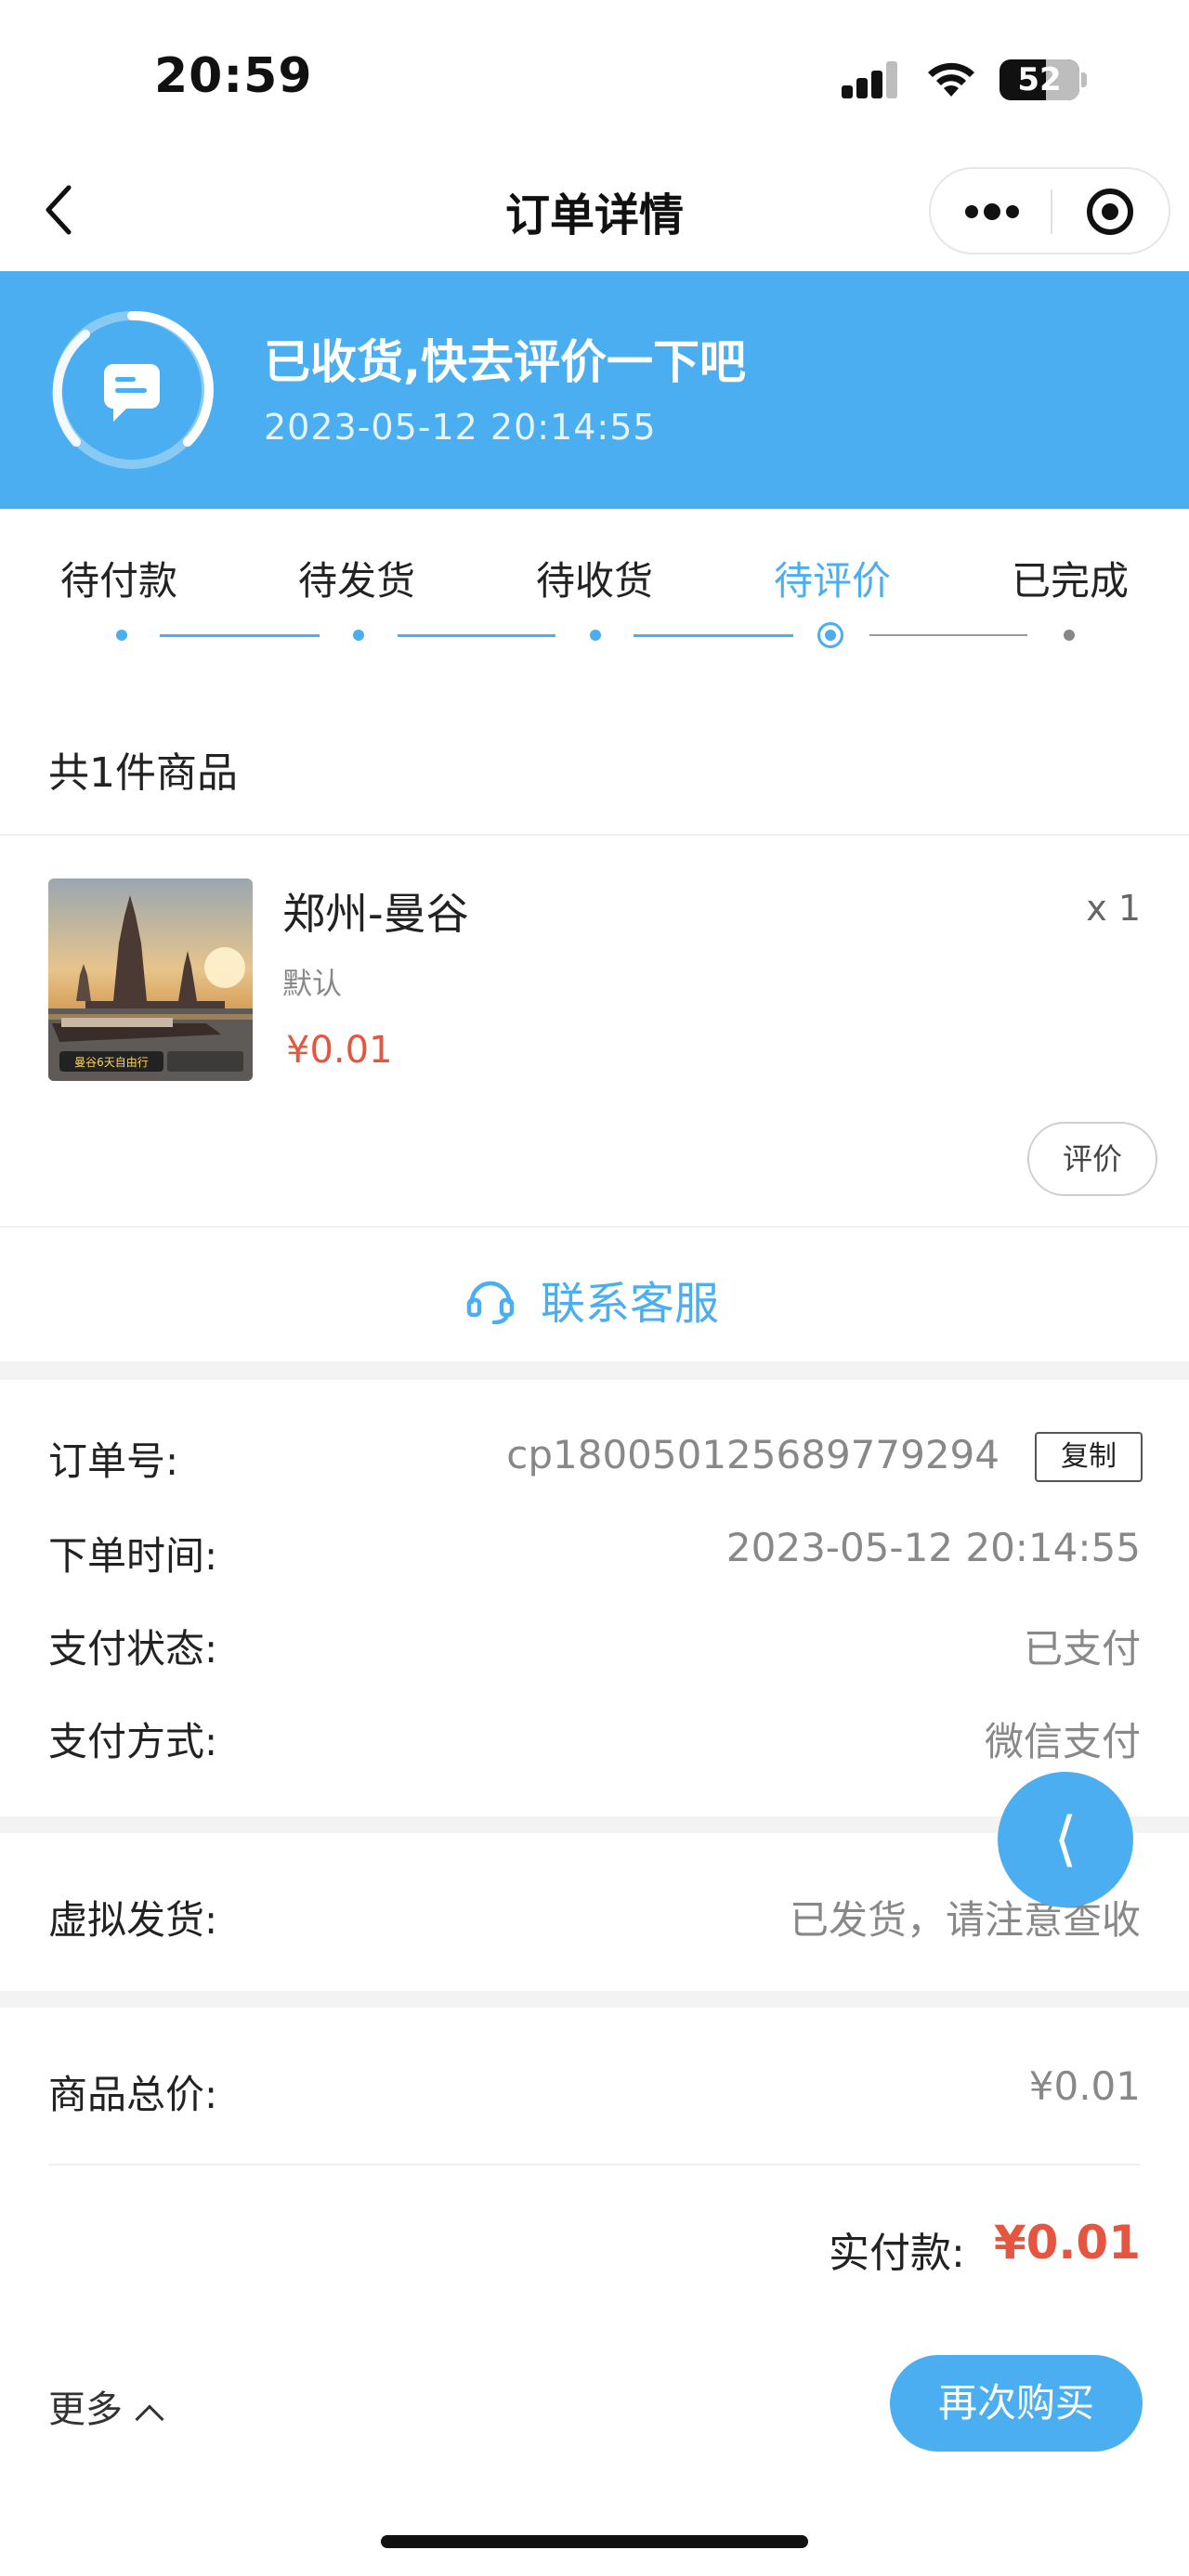 This screenshot has width=1189, height=2576. What do you see at coordinates (118, 581) in the screenshot?
I see `step-label-pending-payment: 待付款` at bounding box center [118, 581].